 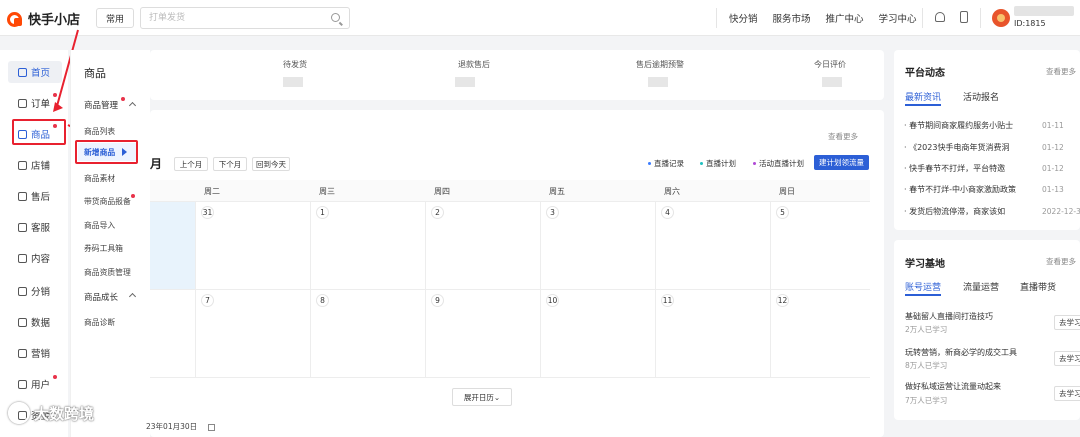 What do you see at coordinates (843, 136) in the screenshot?
I see `calendar-see-more: 查看更多` at bounding box center [843, 136].